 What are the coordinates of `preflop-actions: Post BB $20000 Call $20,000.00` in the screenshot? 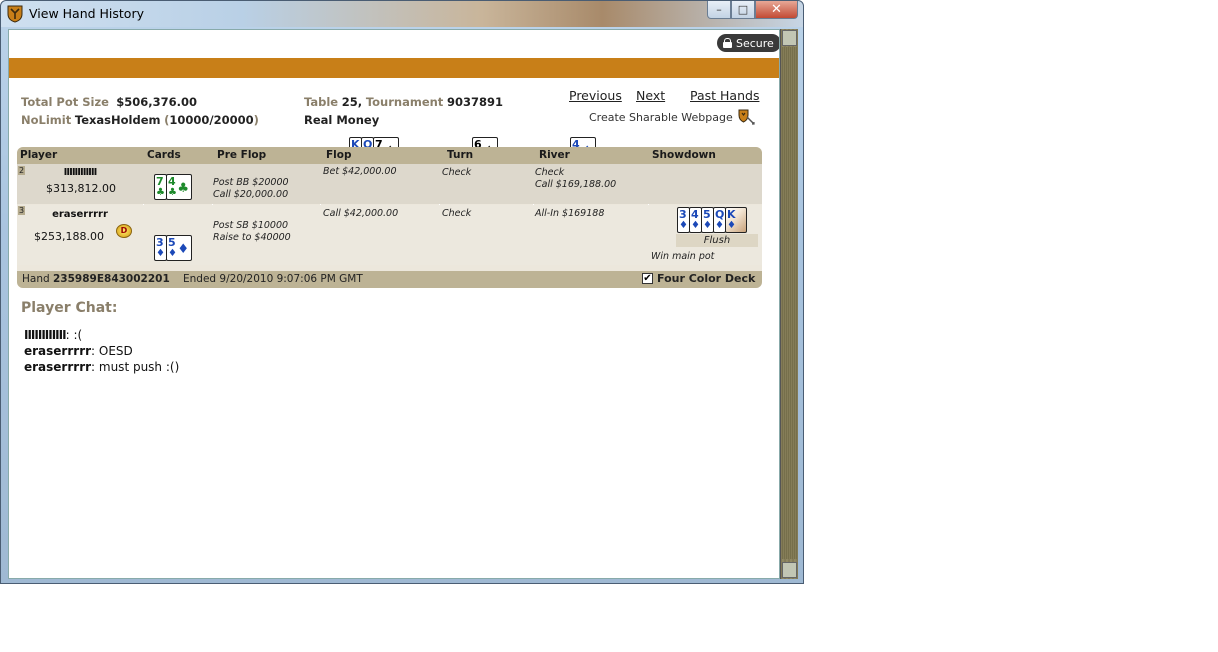 It's located at (251, 189).